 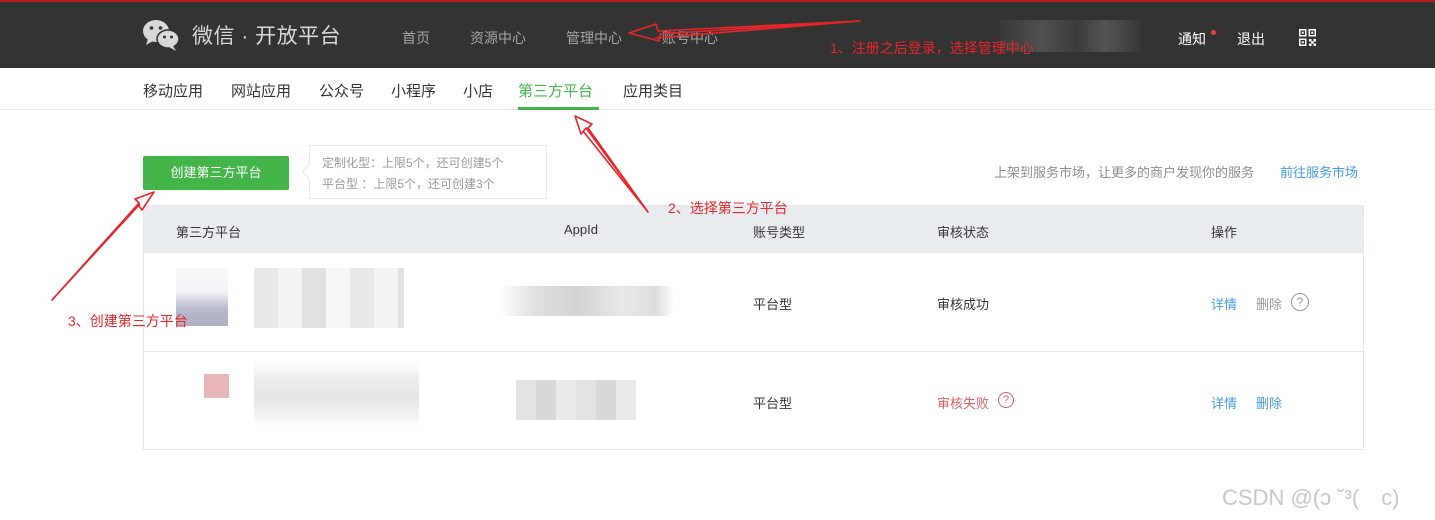 What do you see at coordinates (428, 172) in the screenshot?
I see `quota-tooltip: 定制化型：上限5个，还可创建5个 平台型 ：上限5个，还可创建3个` at bounding box center [428, 172].